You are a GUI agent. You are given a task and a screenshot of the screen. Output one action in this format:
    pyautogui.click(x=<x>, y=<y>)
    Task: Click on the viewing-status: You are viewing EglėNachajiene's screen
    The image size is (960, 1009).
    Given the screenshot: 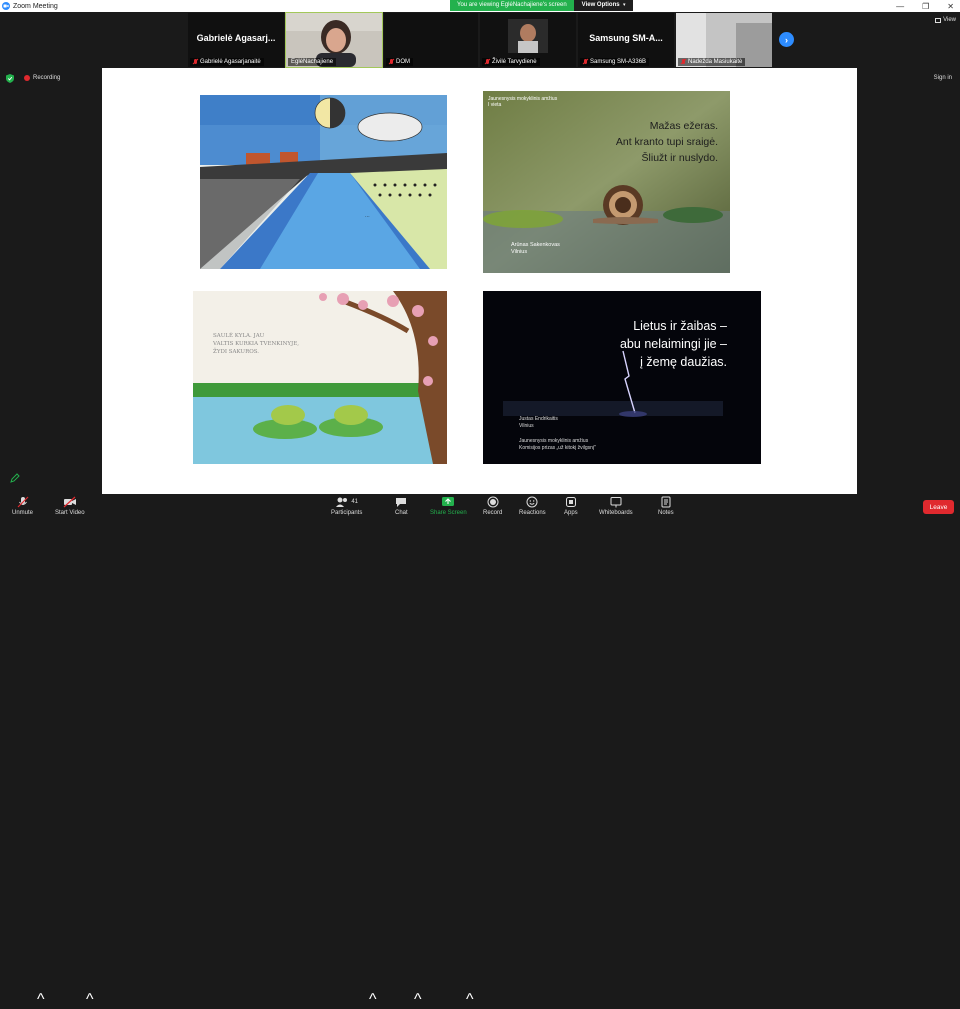 What is the action you would take?
    pyautogui.click(x=512, y=5)
    